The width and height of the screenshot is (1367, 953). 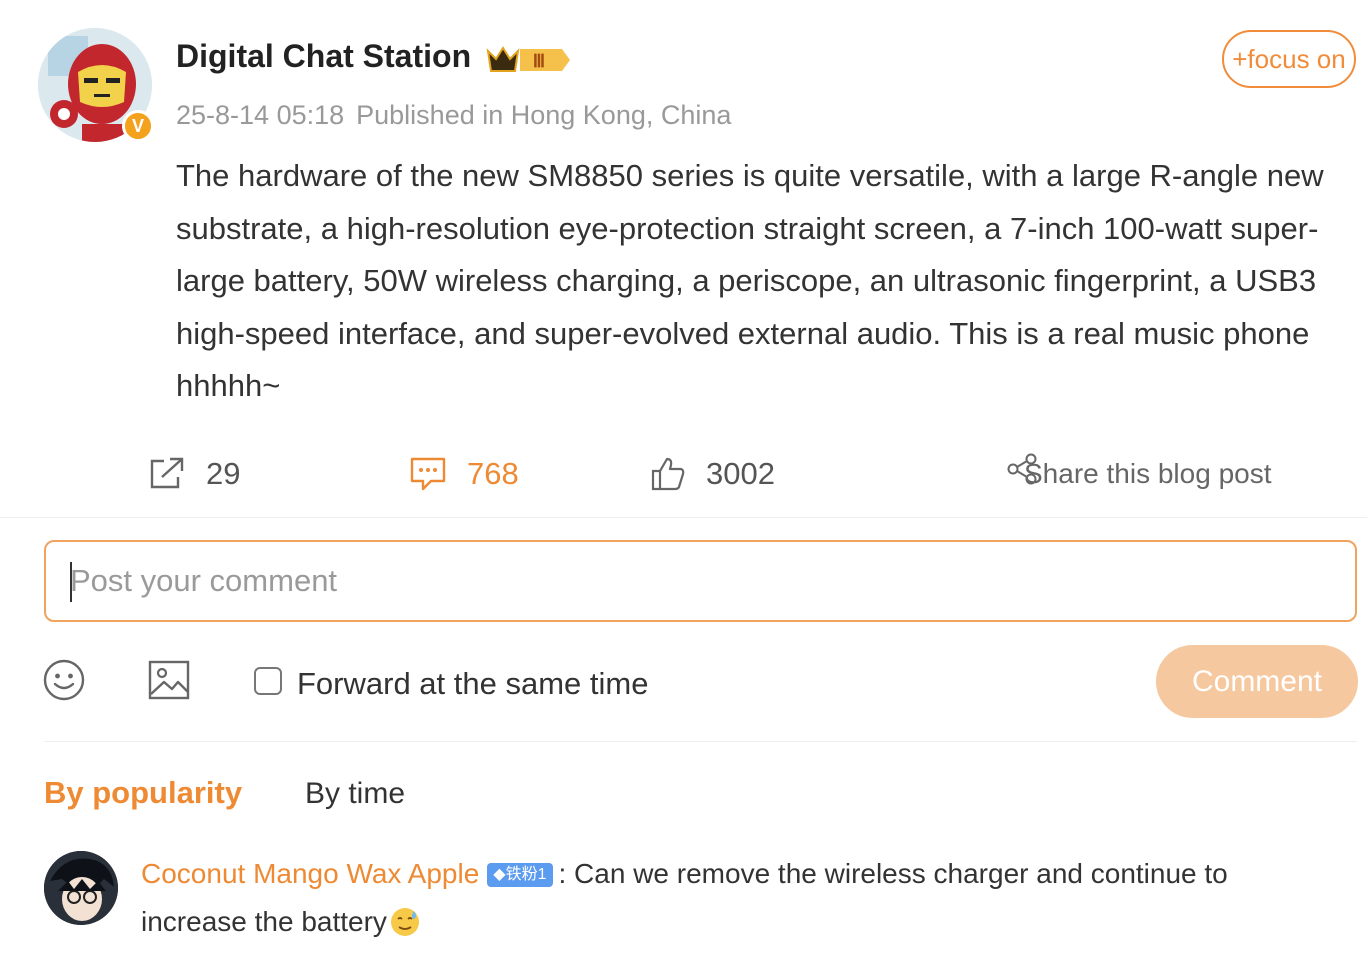 What do you see at coordinates (464, 474) in the screenshot?
I see `comment-count-button: 768` at bounding box center [464, 474].